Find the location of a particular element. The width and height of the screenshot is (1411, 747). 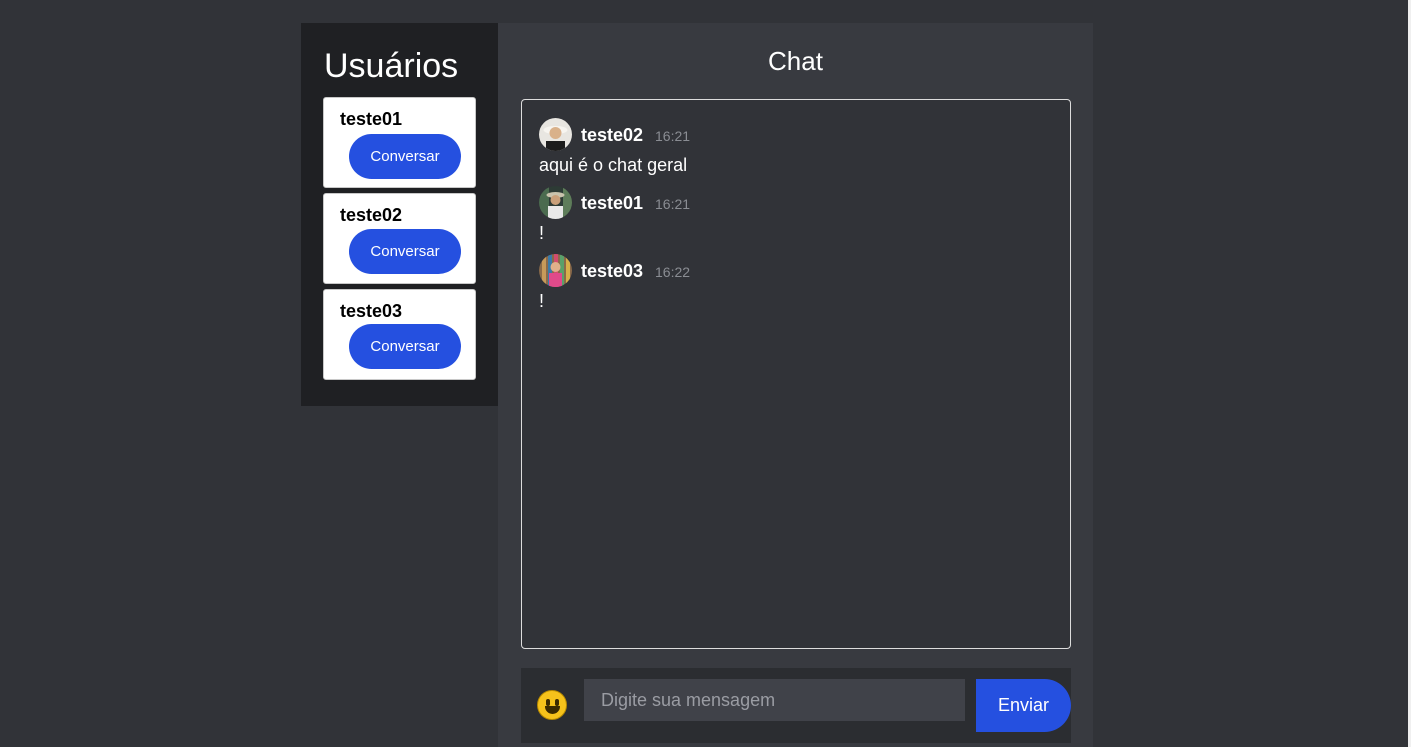

user-name: teste03 is located at coordinates (371, 311).